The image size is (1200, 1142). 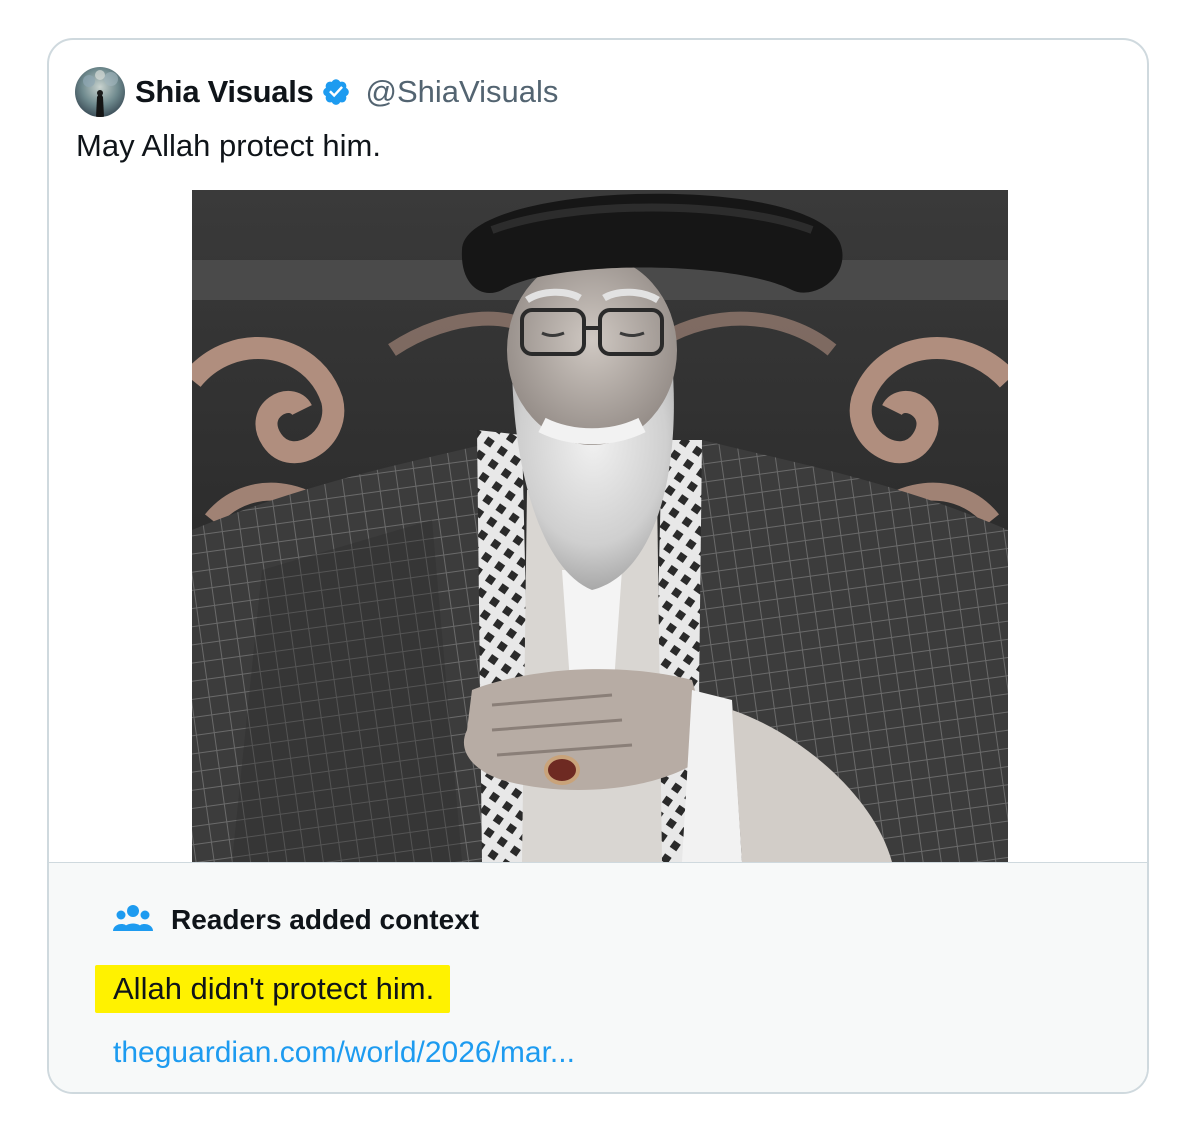 I want to click on community-note-header: Readers added context, so click(x=296, y=920).